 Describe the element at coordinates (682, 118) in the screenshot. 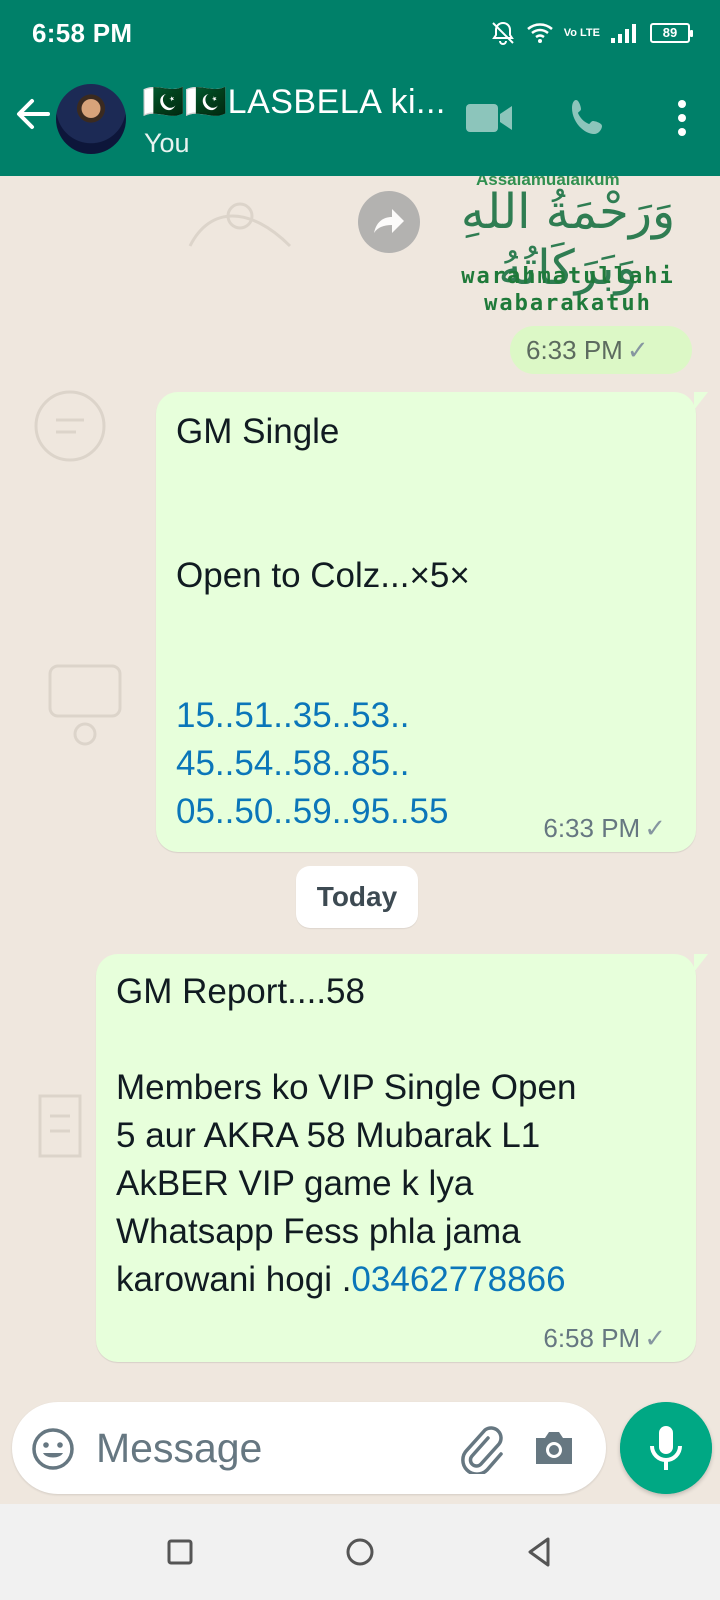

I see `more-options-icon` at that location.